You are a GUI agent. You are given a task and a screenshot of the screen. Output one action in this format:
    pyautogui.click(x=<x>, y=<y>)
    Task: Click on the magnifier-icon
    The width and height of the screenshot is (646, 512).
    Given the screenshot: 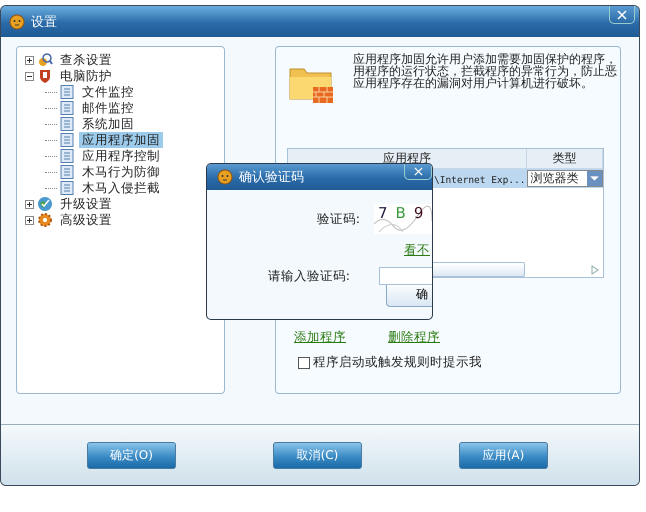 What is the action you would take?
    pyautogui.click(x=45, y=60)
    